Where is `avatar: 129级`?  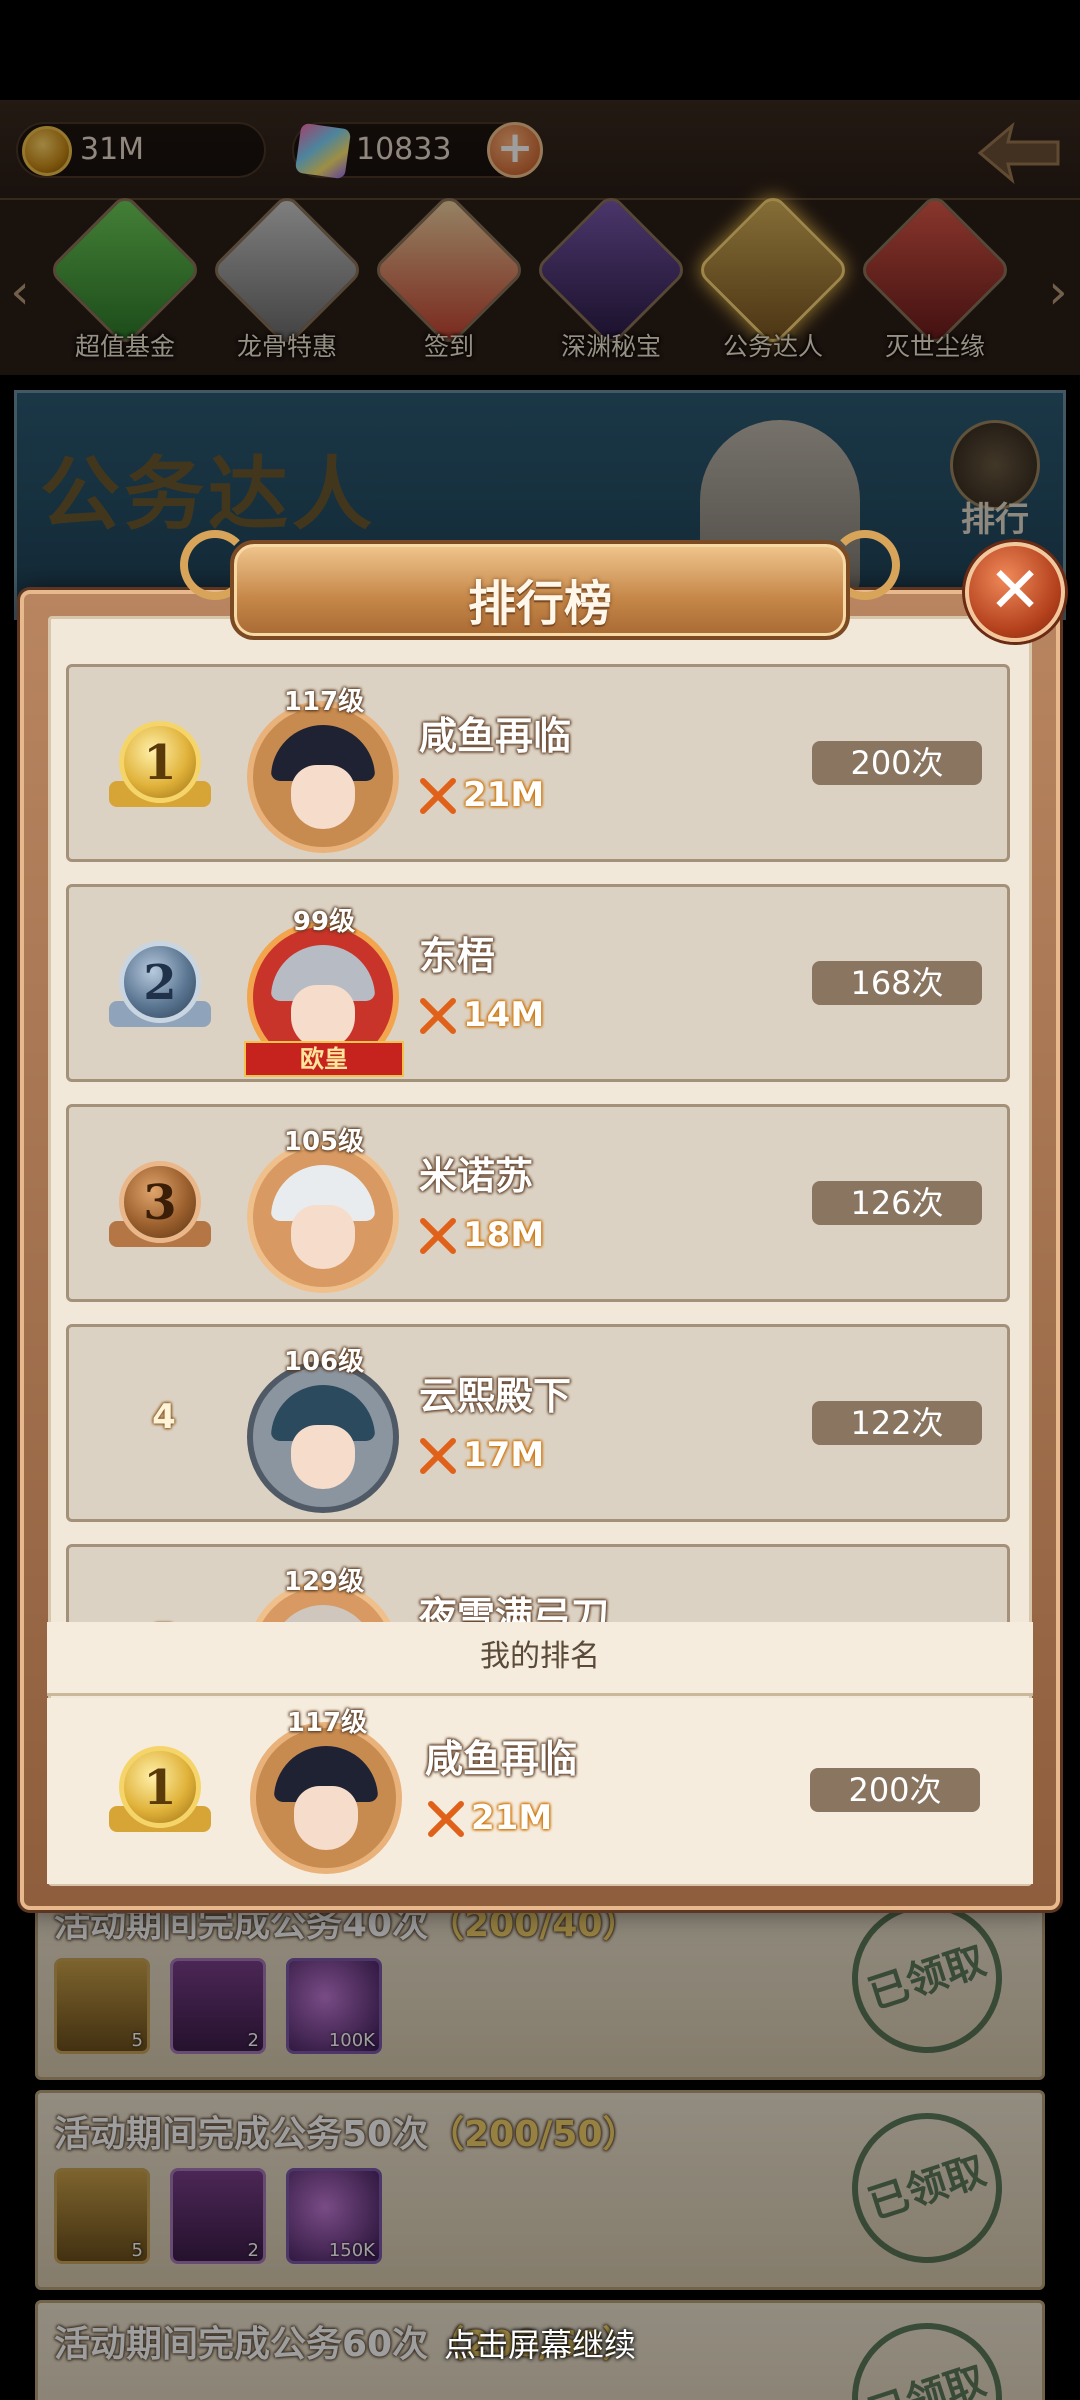
avatar: 129级 is located at coordinates (324, 1591).